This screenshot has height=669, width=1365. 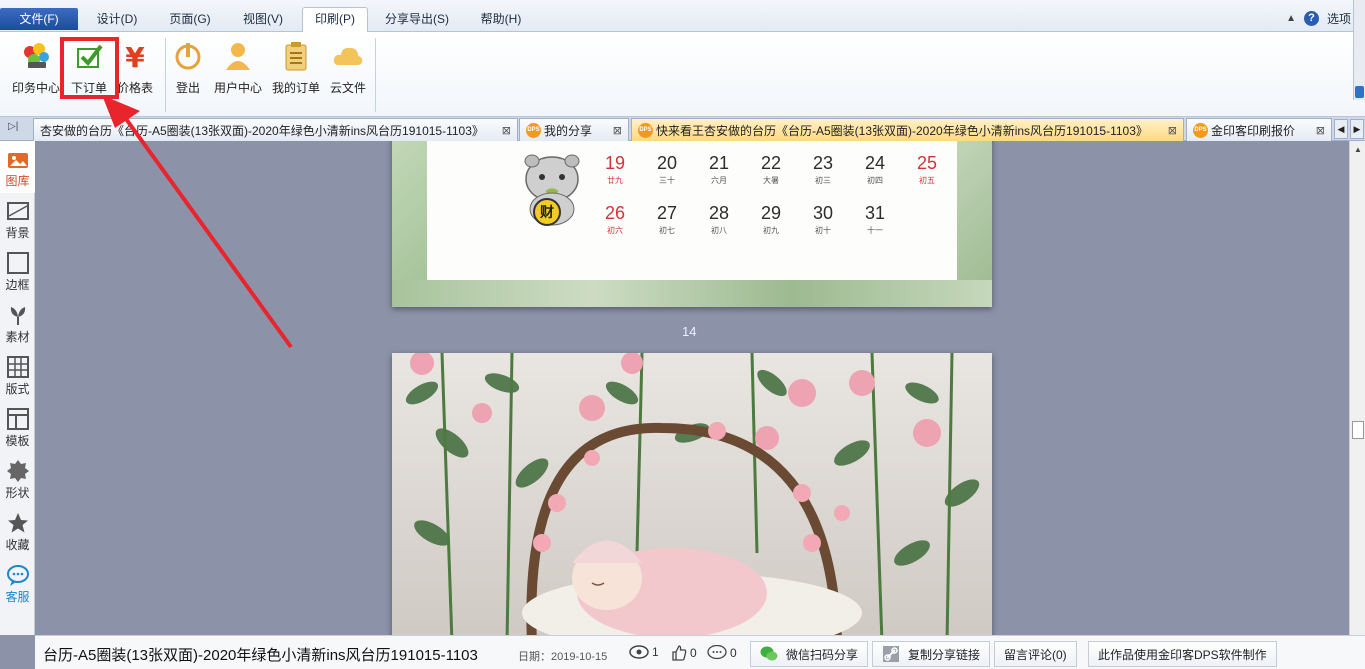 I want to click on wechat-share-button: 微信扫码分享, so click(x=809, y=654).